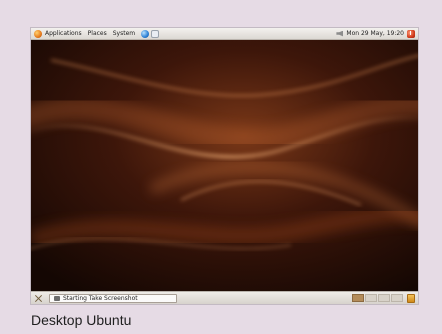  What do you see at coordinates (63, 33) in the screenshot?
I see `menu-applications: Applications` at bounding box center [63, 33].